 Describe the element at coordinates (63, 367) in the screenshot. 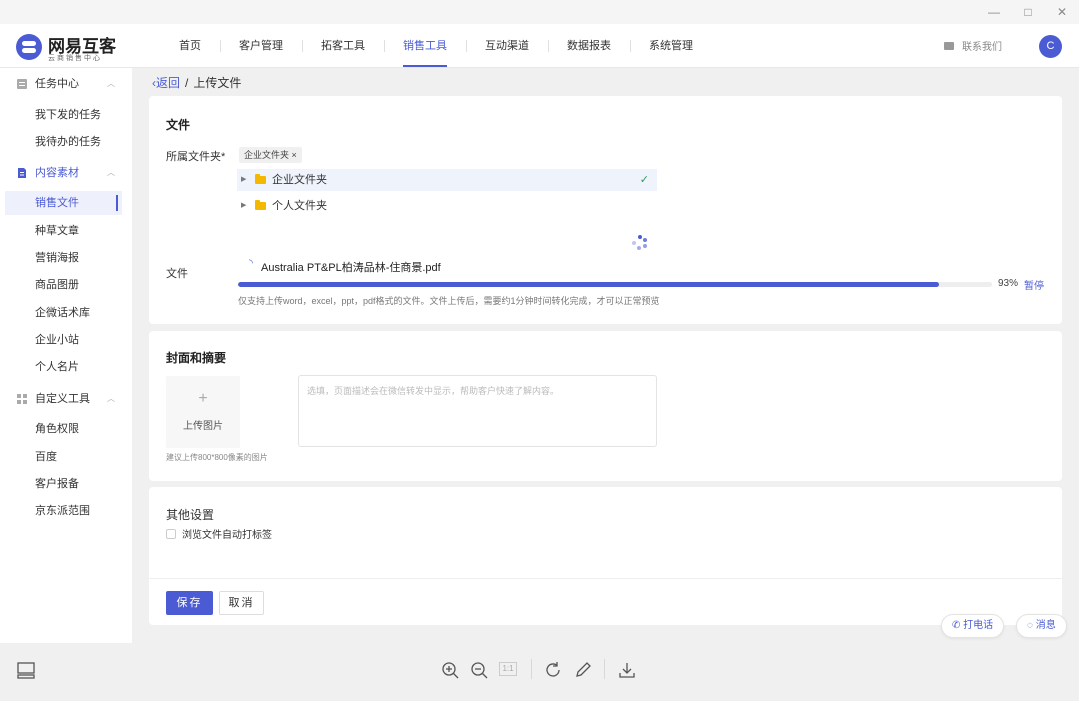

I see `sidebar-item-business-card: 个人名片` at that location.